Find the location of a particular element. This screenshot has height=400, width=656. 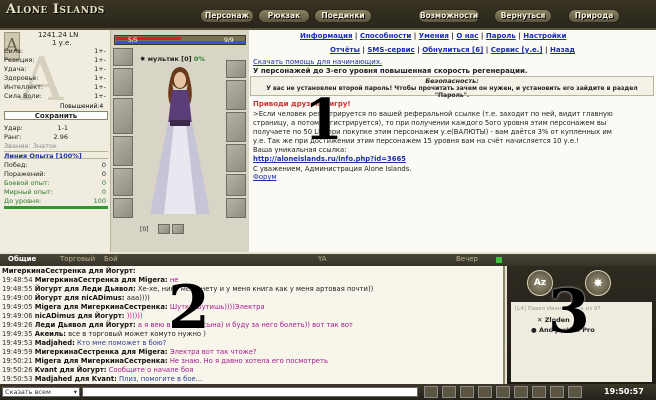

ring2-slot is located at coordinates (236, 185).